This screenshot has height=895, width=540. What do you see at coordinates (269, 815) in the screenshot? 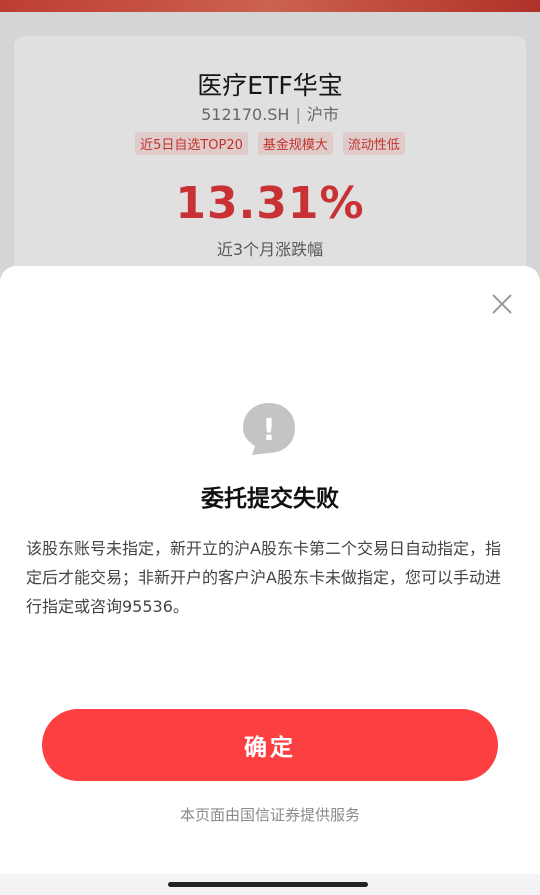
I see `provider-note: 本页面由国信证券提供服务` at bounding box center [269, 815].